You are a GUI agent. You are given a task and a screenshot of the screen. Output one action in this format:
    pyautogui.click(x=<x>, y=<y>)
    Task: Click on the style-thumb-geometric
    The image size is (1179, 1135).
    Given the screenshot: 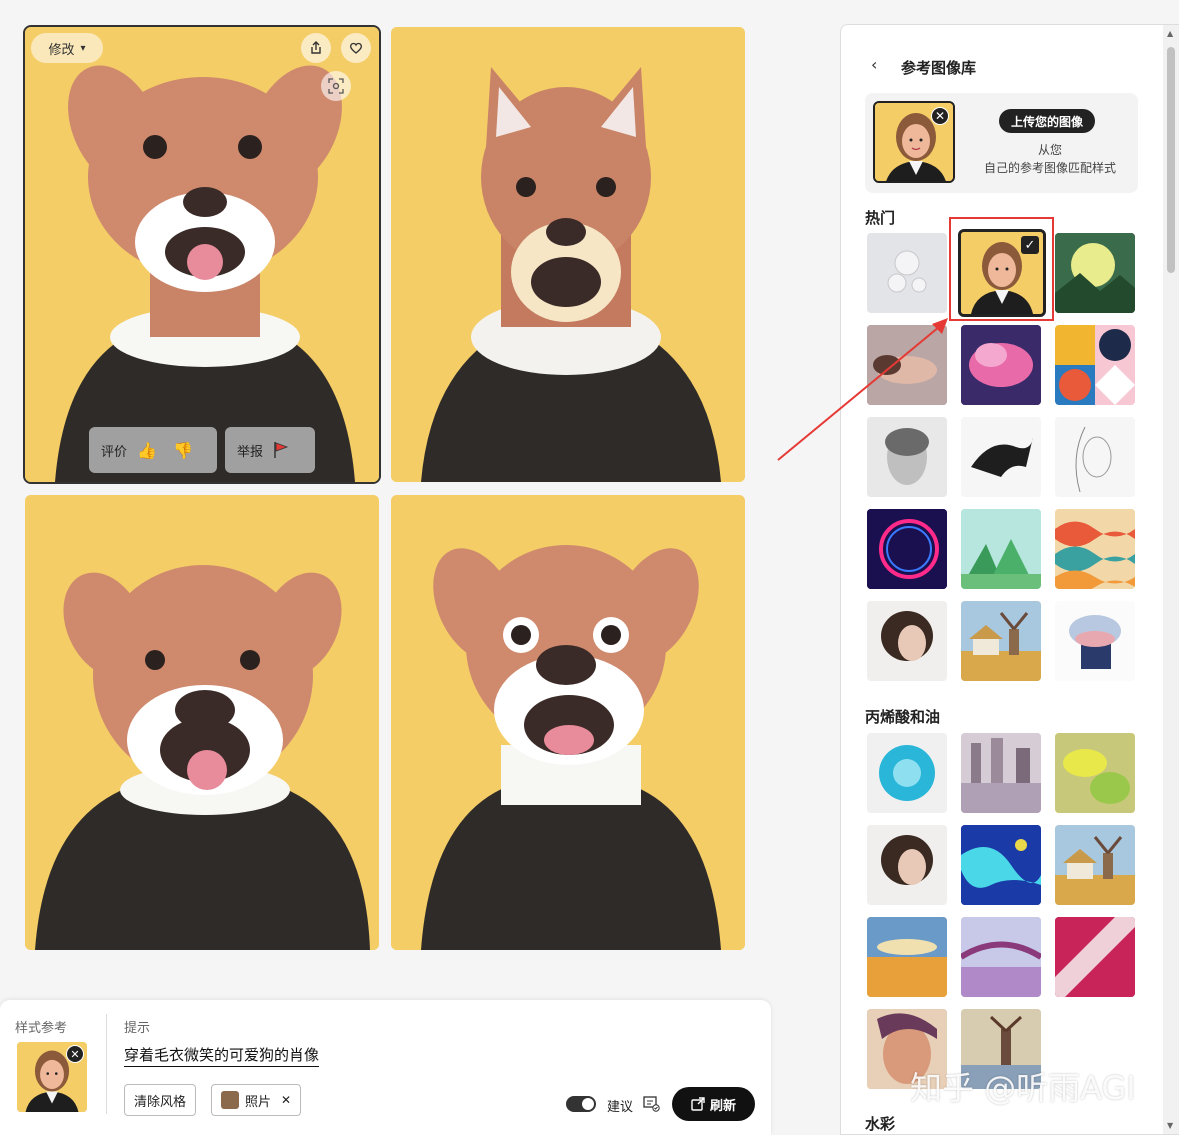 What is the action you would take?
    pyautogui.click(x=1095, y=365)
    